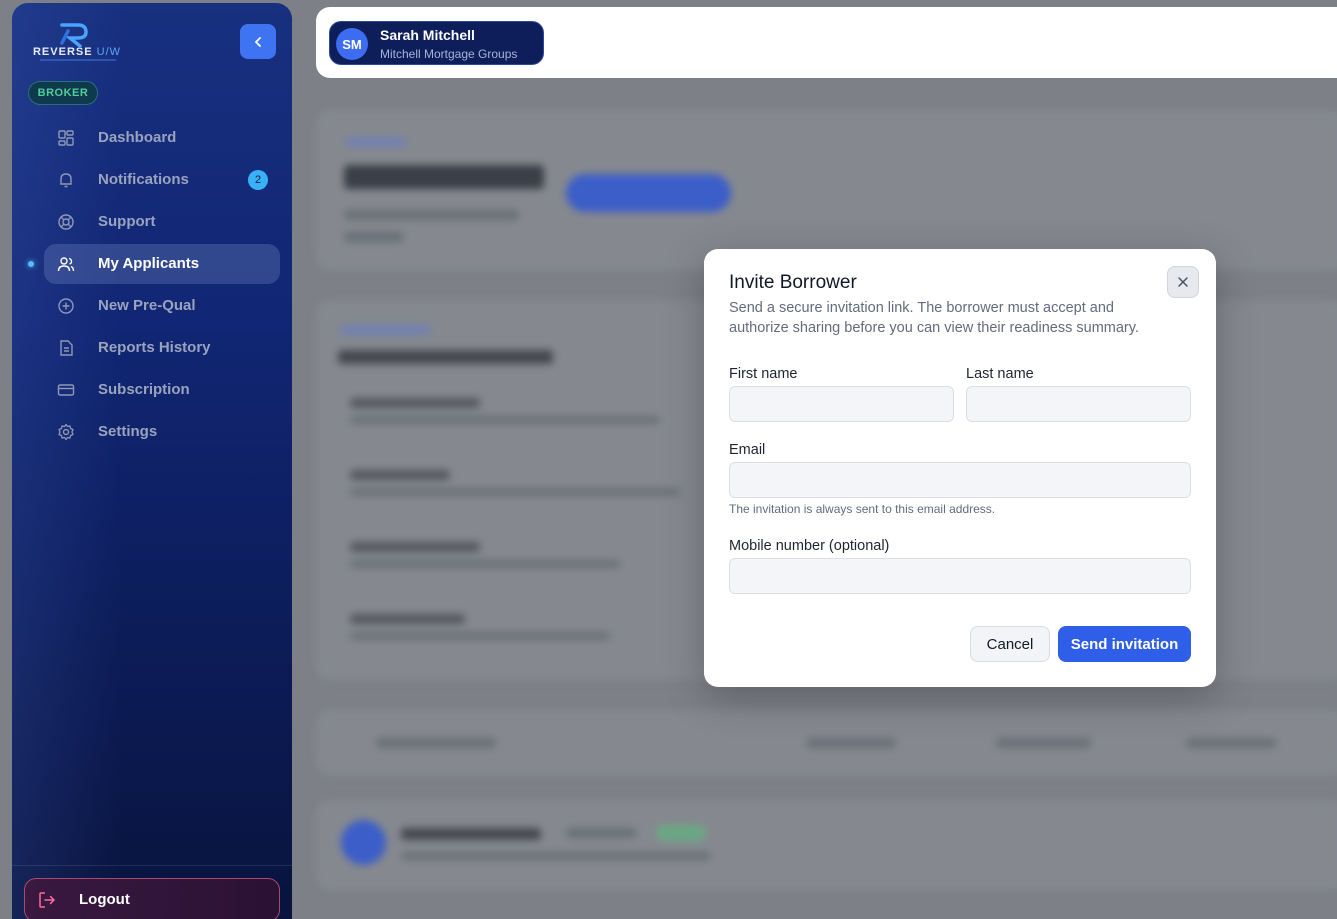  Describe the element at coordinates (63, 93) in the screenshot. I see `role-badge: BROKER` at that location.